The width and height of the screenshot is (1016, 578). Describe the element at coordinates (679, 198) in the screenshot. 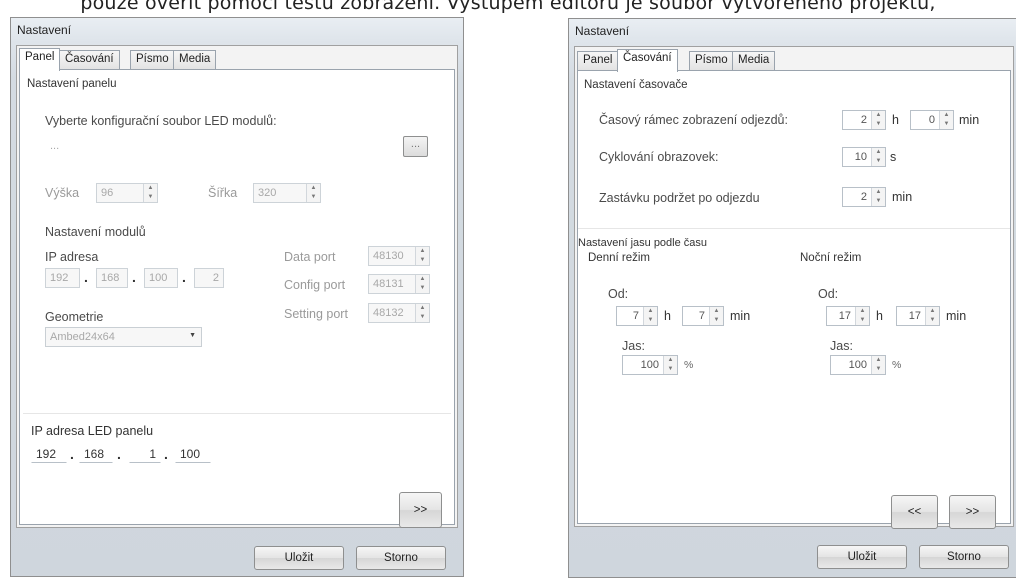

I see `hold-label: Zastávku podržet po odjezdu` at that location.